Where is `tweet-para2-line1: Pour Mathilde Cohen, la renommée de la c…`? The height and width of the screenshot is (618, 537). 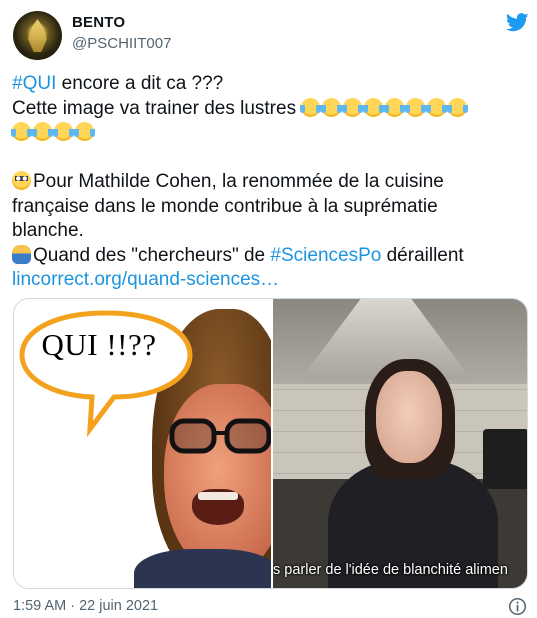
tweet-para2-line1: Pour Mathilde Cohen, la renommée de la c… is located at coordinates (238, 181).